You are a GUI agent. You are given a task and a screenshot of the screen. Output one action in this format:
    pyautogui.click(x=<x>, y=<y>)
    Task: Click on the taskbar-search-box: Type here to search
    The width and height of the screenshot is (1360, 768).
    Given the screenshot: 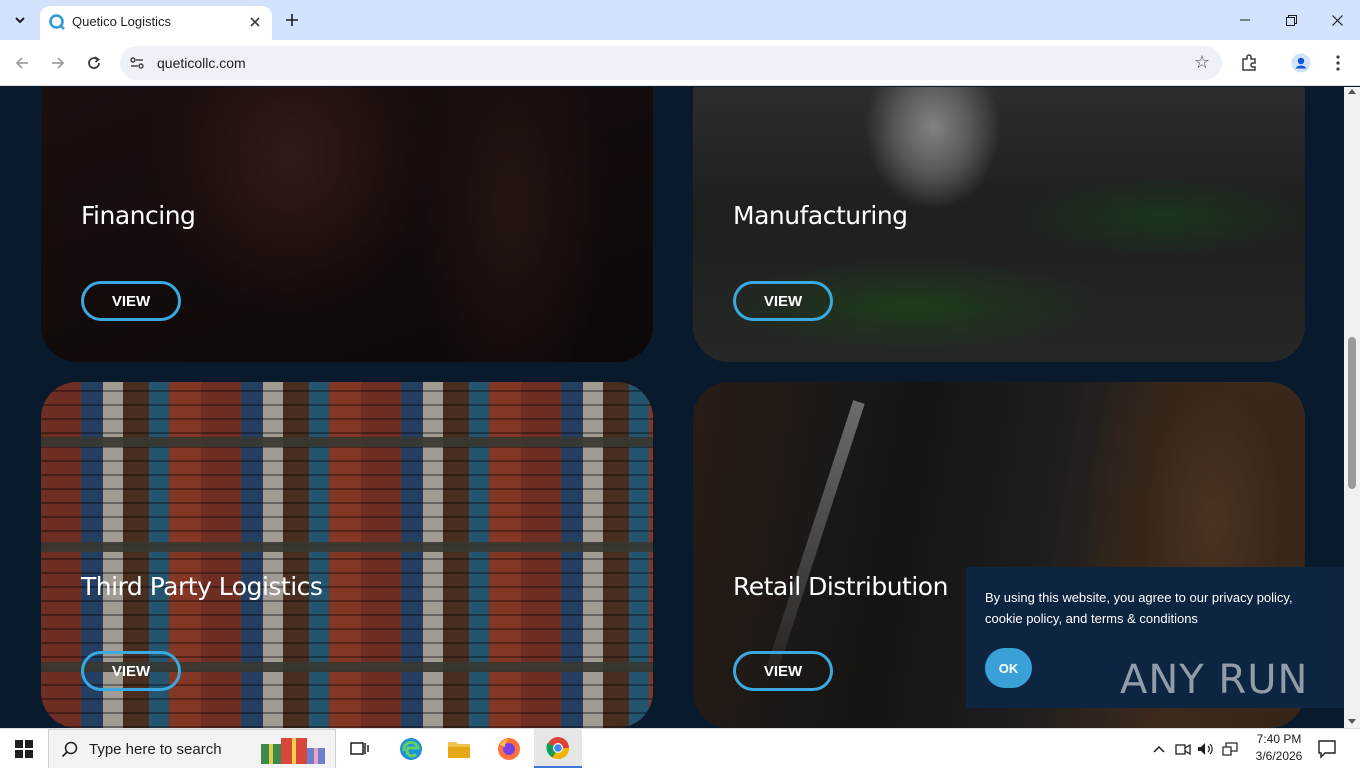 What is the action you would take?
    pyautogui.click(x=192, y=748)
    